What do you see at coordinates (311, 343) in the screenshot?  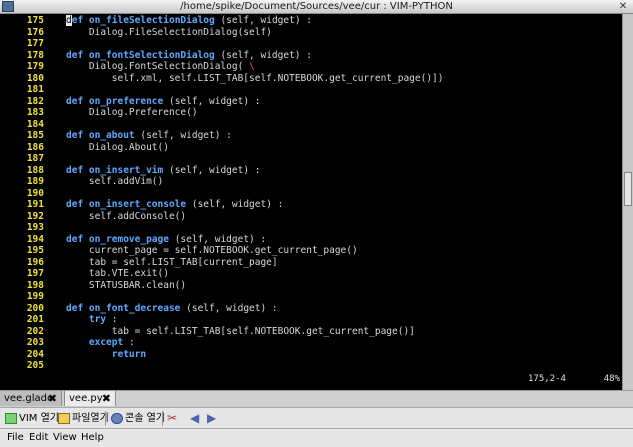 I see `code-line: 203 except :` at bounding box center [311, 343].